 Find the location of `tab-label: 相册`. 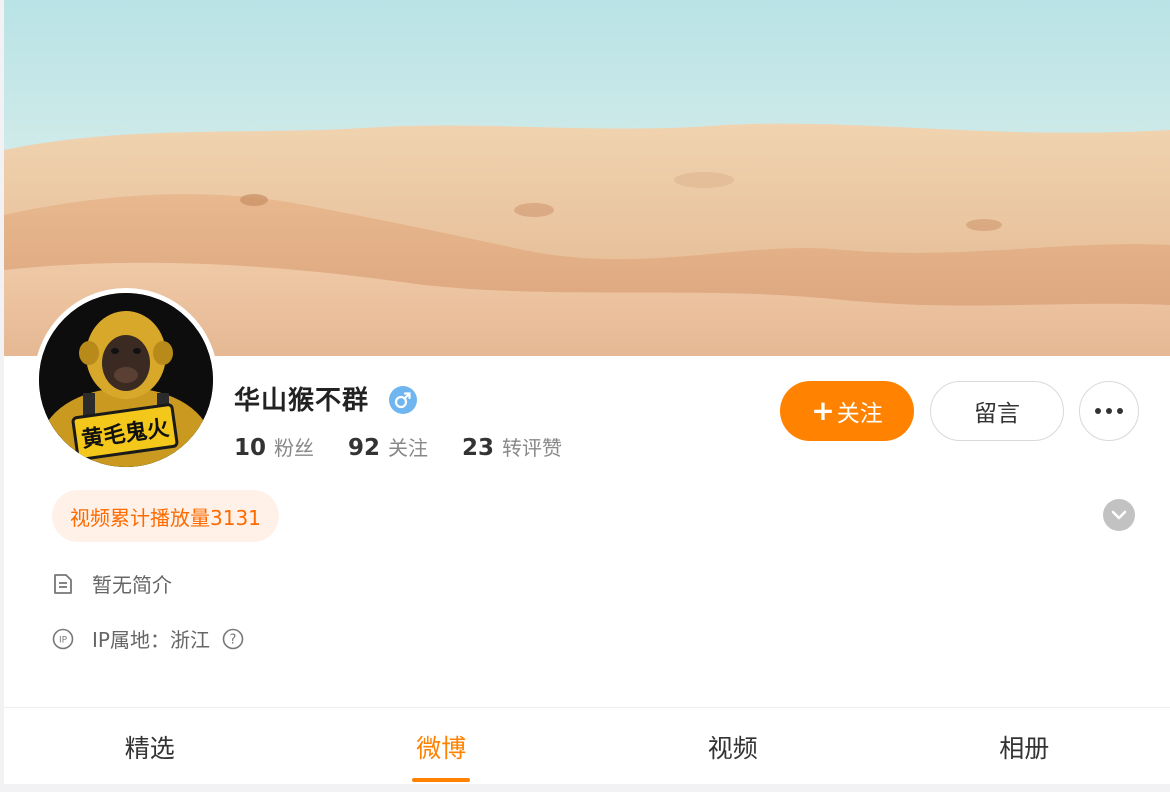

tab-label: 相册 is located at coordinates (1024, 748).